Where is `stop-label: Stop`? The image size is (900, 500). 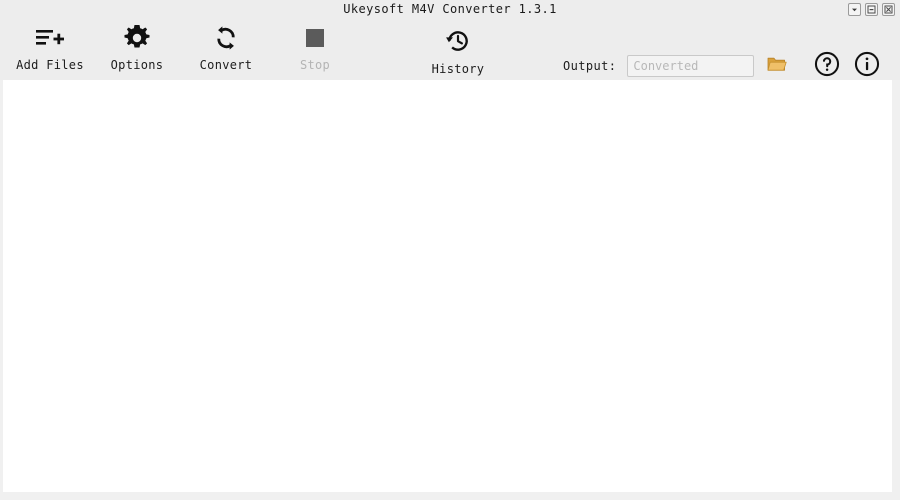 stop-label: Stop is located at coordinates (315, 65).